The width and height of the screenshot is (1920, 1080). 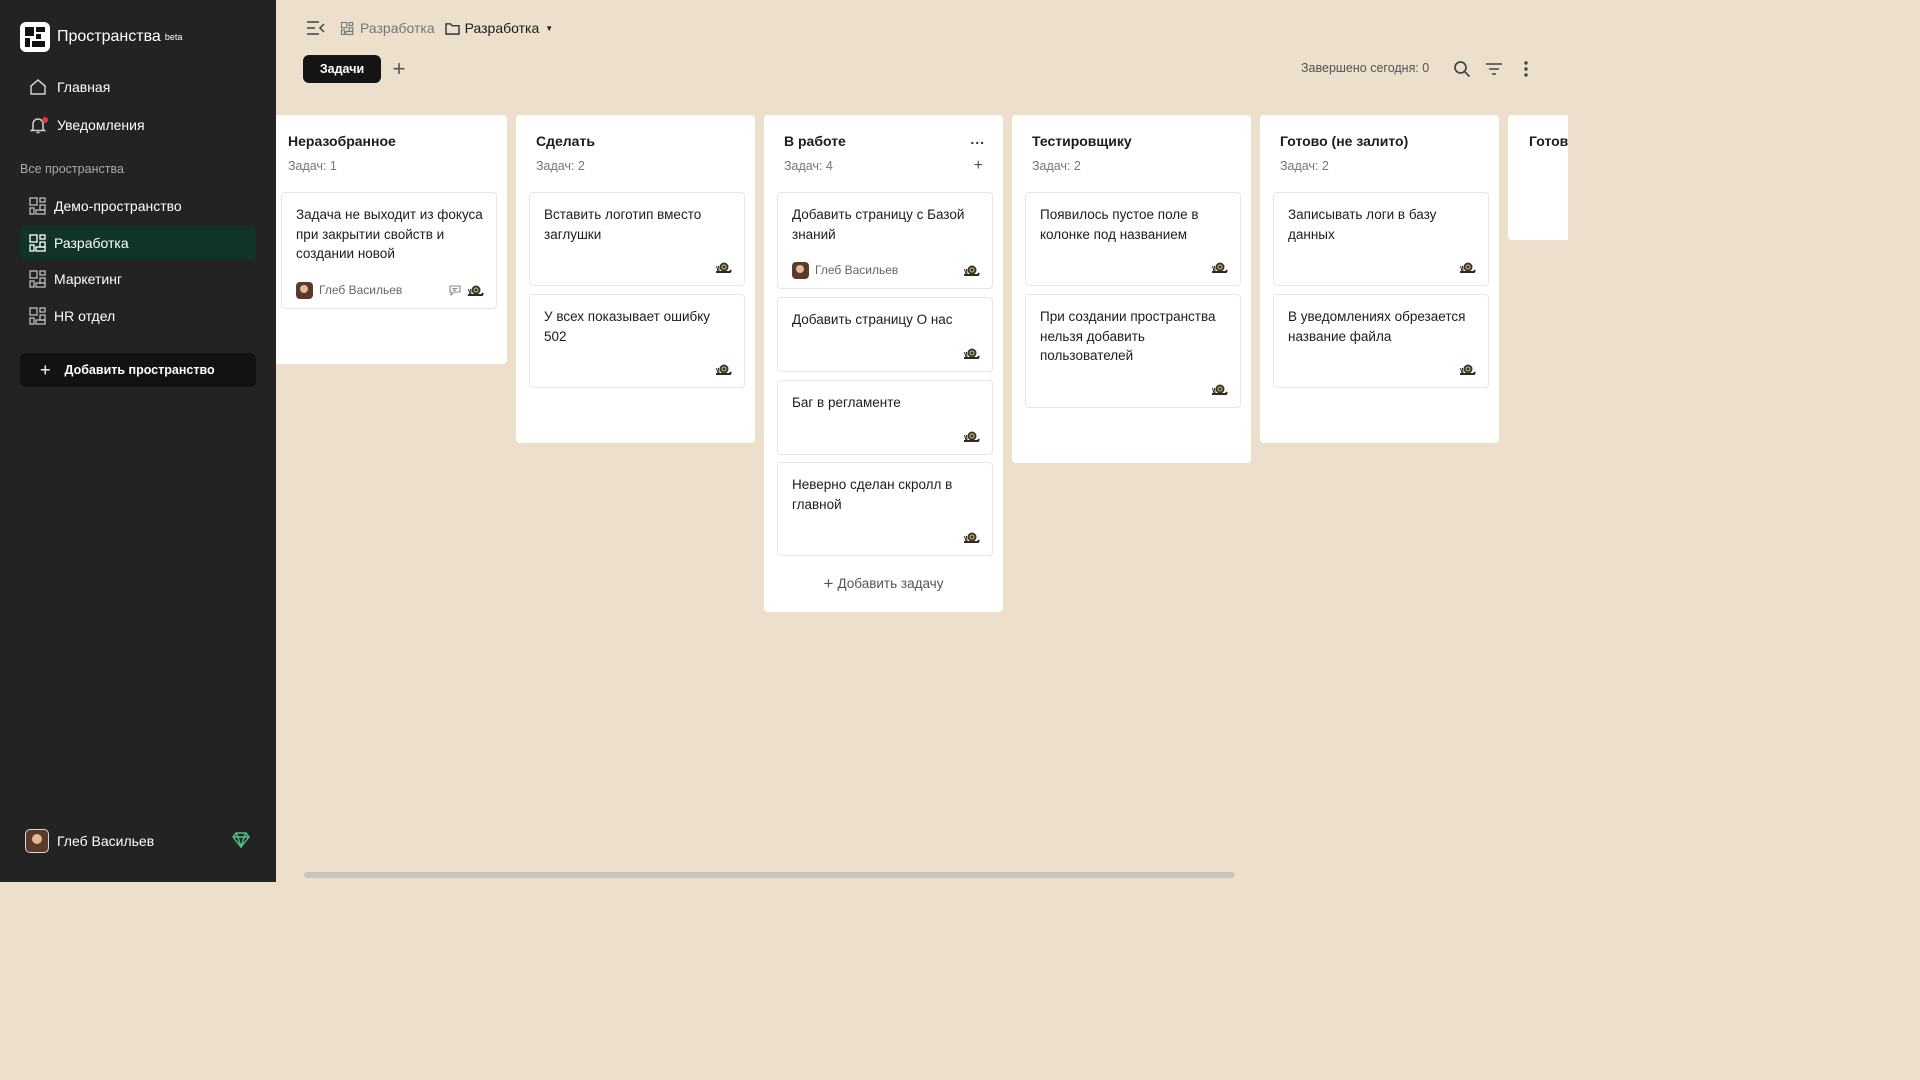 I want to click on task-card: Записывать логи в базу данных, so click(x=1381, y=239).